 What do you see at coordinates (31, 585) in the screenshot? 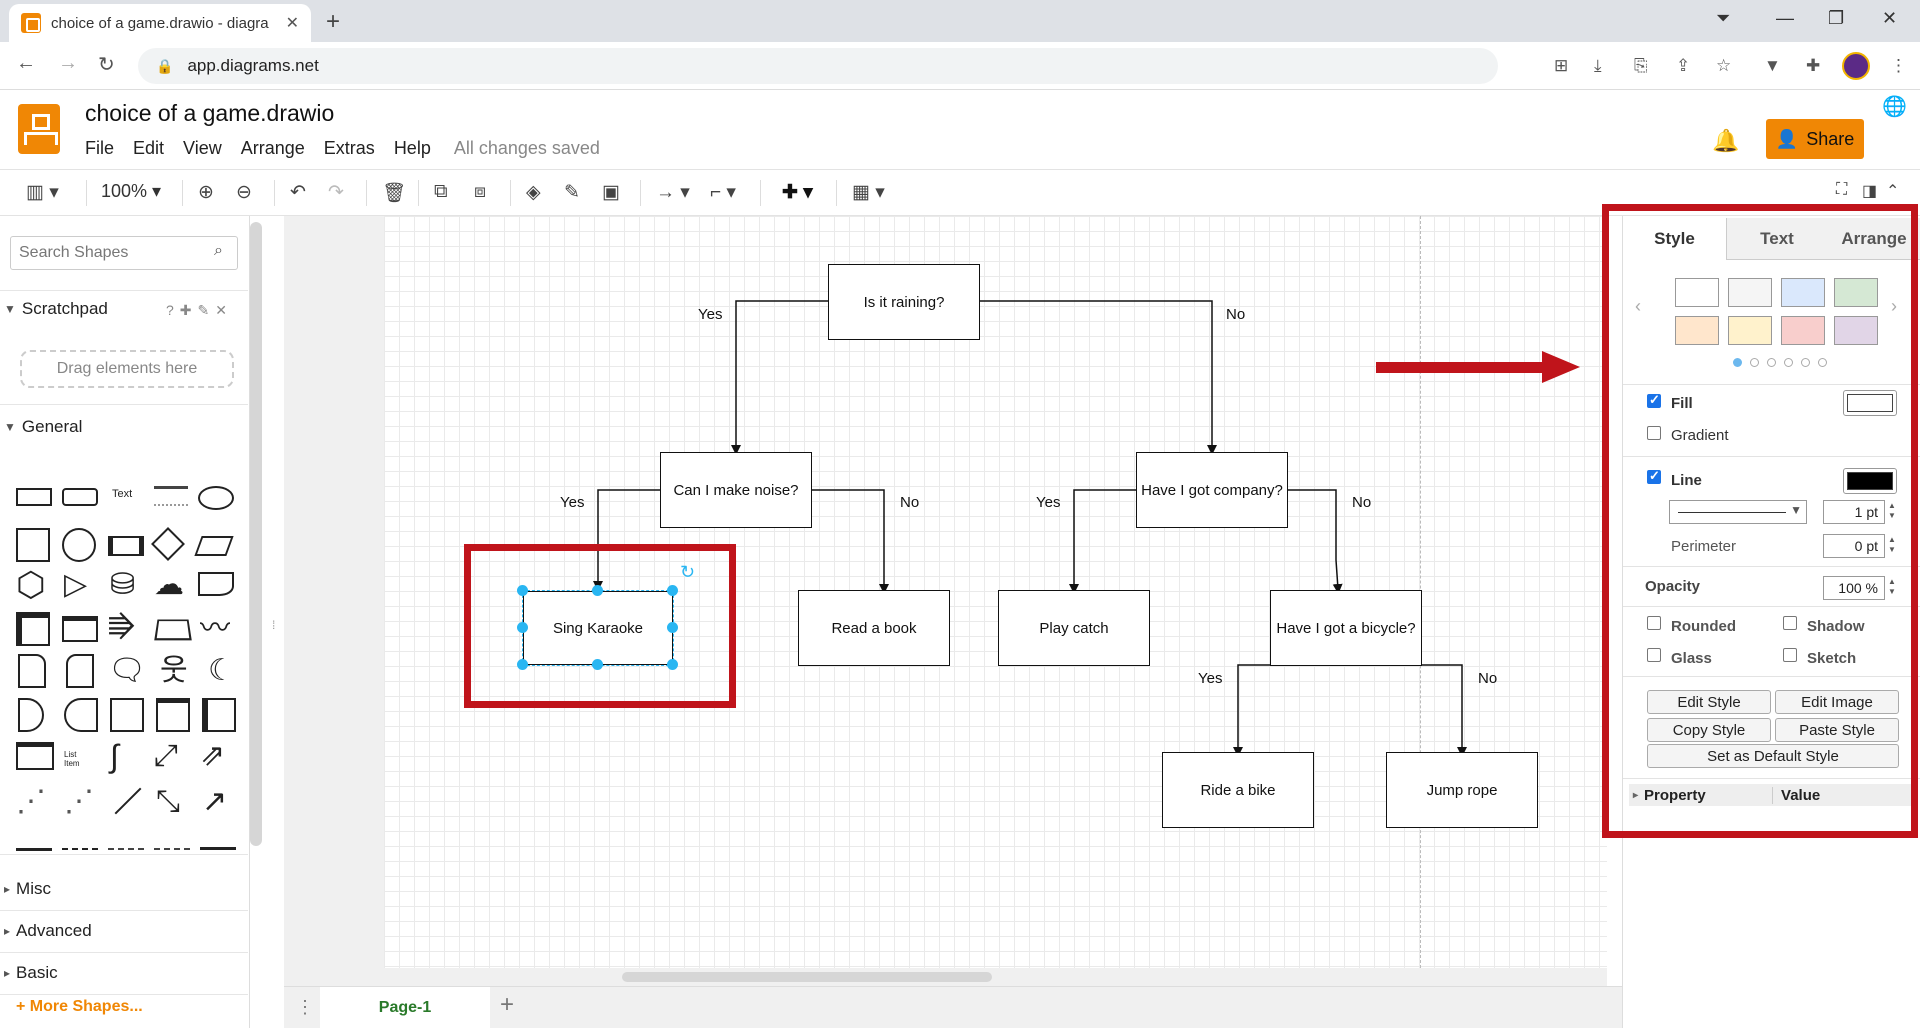
I see `shape-hexagon: ⬡` at bounding box center [31, 585].